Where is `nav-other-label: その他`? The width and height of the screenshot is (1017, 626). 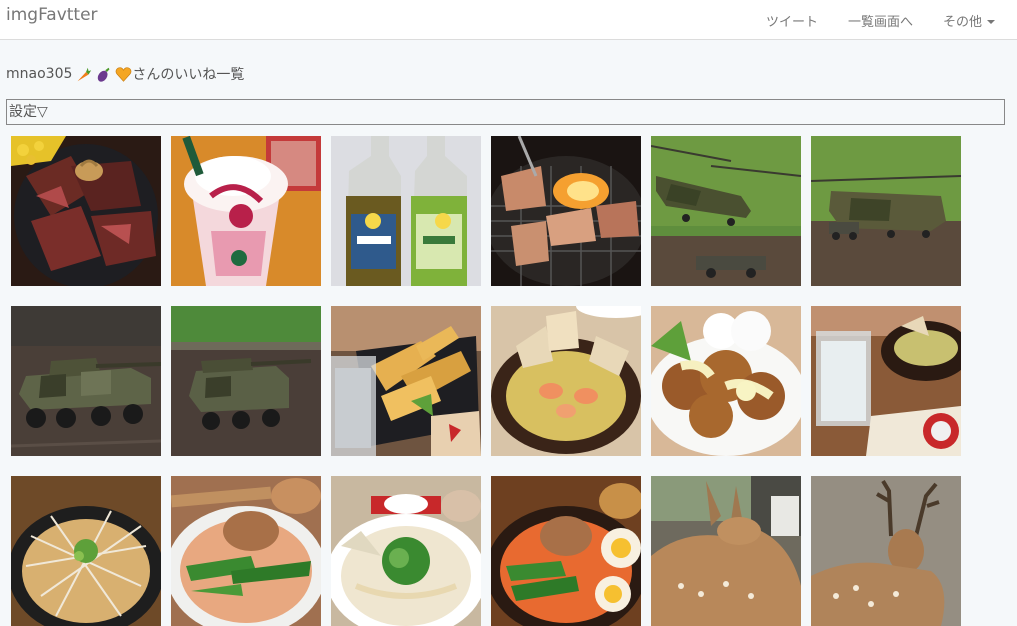 nav-other-label: その他 is located at coordinates (962, 22).